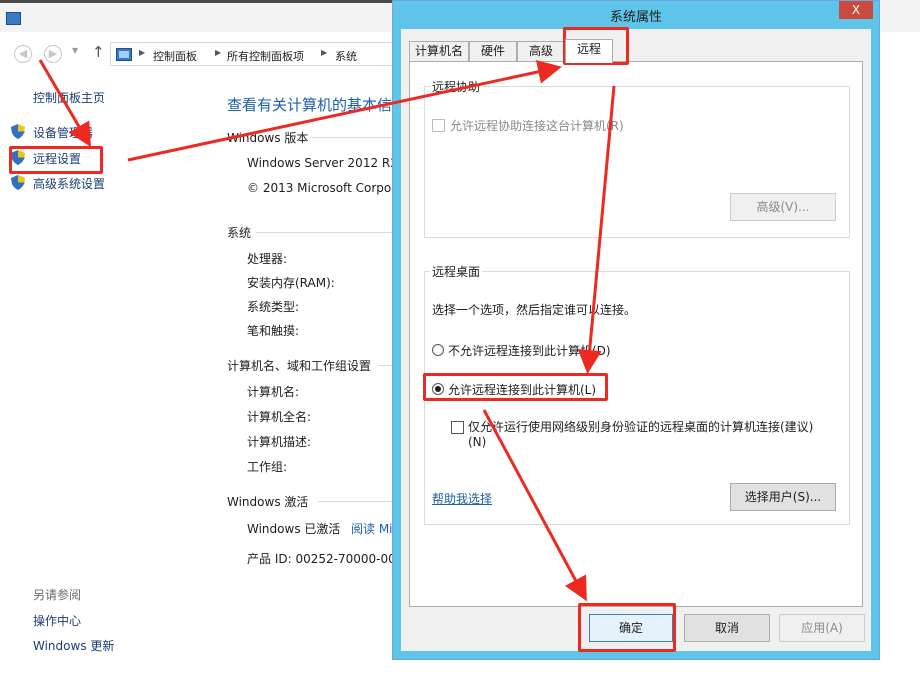 Image resolution: width=920 pixels, height=678 pixels. I want to click on tab-hardware: 硬件, so click(493, 51).